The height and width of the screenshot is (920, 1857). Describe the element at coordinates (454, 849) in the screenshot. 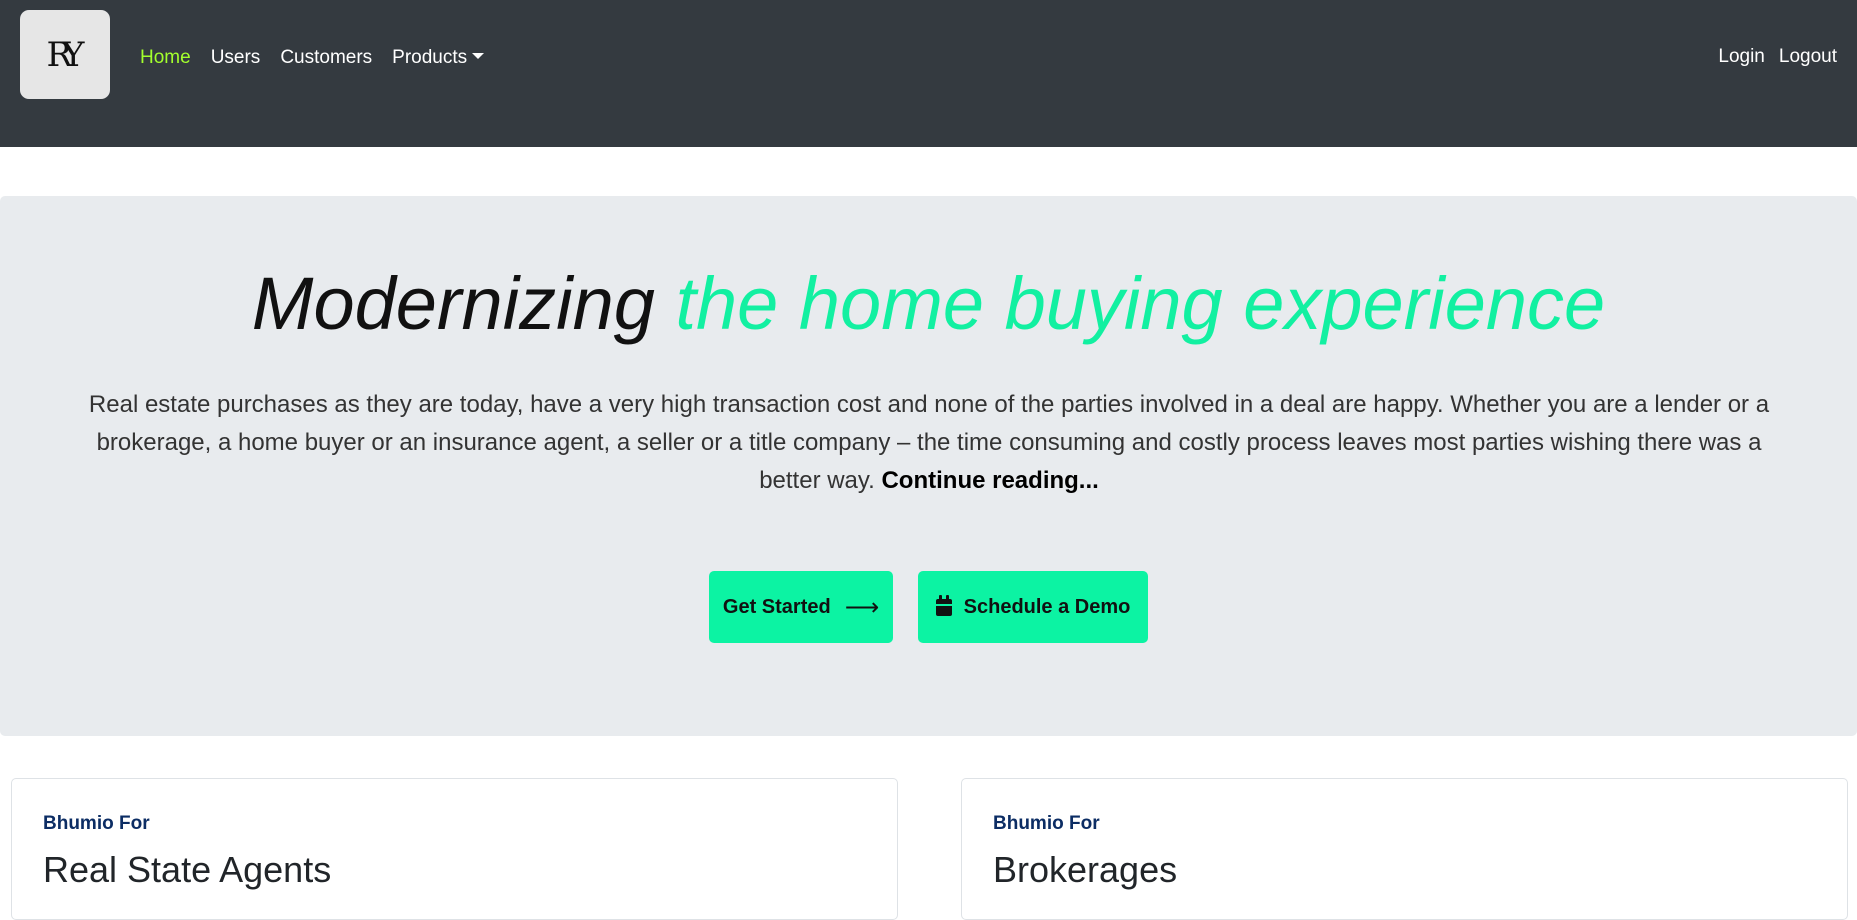

I see `card-real-estate-agents: Bhumio For Real State Agents` at that location.